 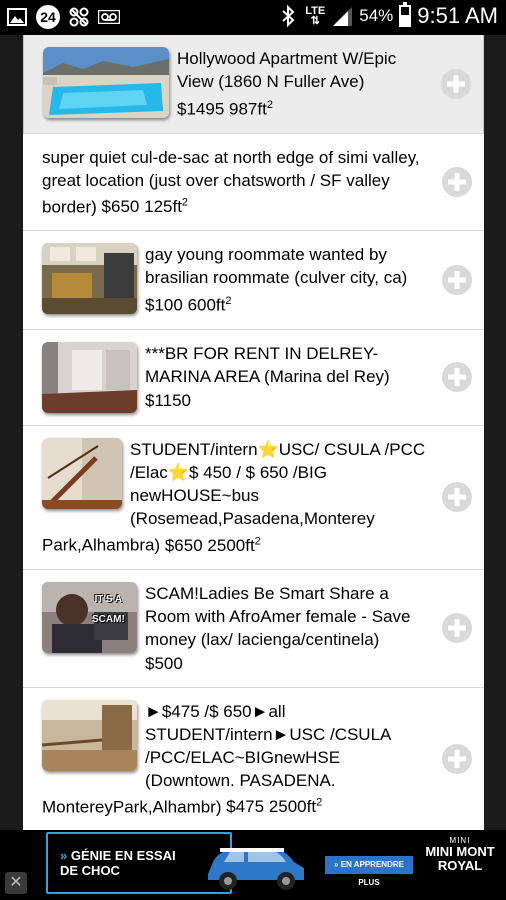 I want to click on notification-count-badge: 24, so click(x=48, y=17).